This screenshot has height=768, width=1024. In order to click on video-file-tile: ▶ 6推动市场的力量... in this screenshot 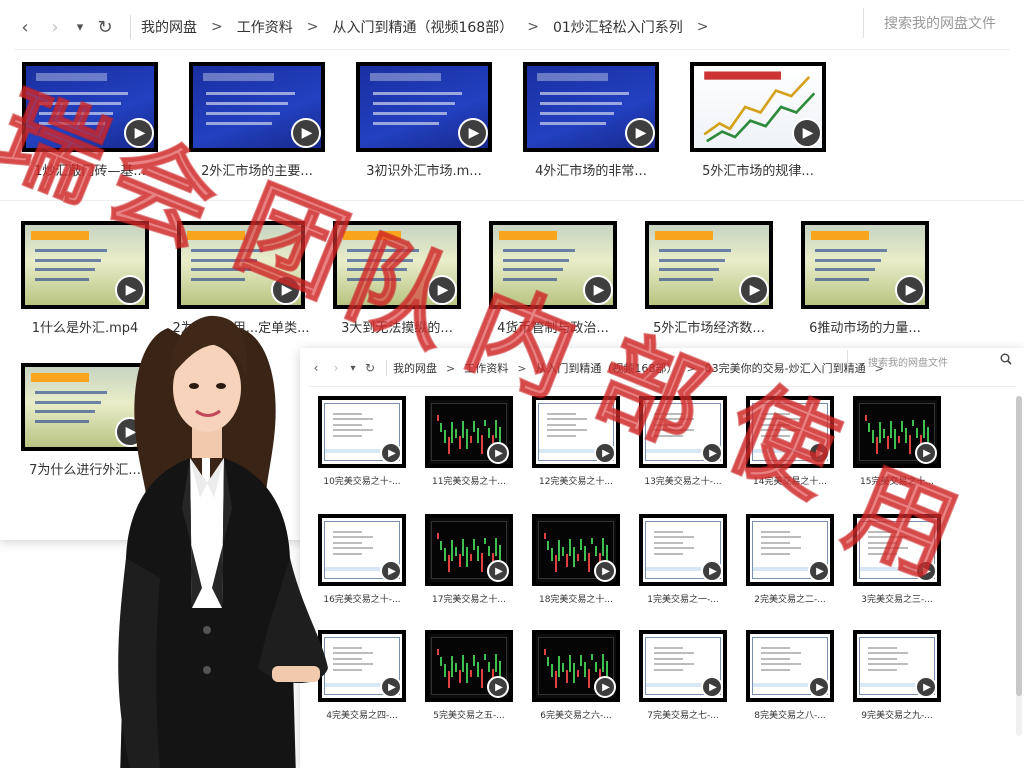, I will do `click(865, 279)`.